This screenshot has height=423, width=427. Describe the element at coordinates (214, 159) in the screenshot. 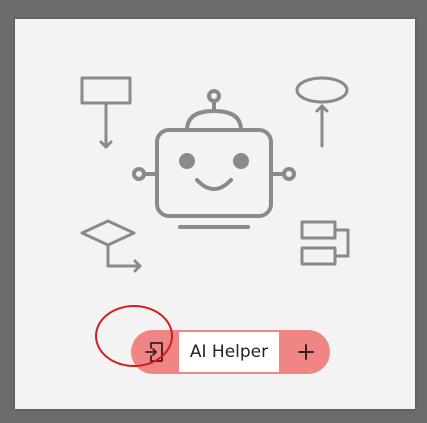

I see `robot-icon` at that location.